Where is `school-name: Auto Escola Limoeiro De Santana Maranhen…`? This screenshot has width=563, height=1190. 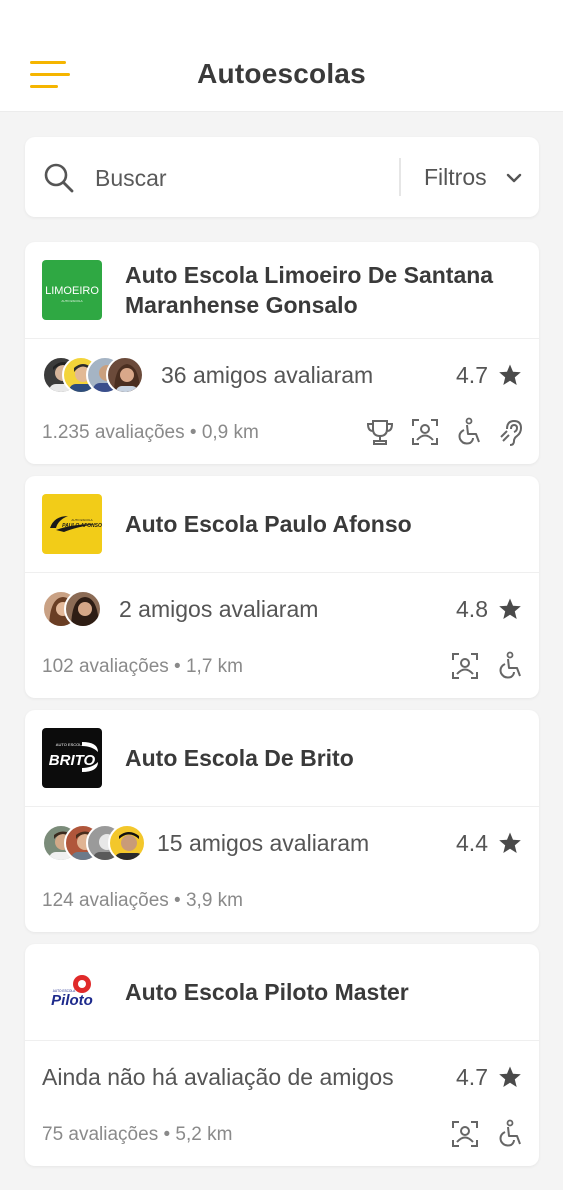
school-name: Auto Escola Limoeiro De Santana Maranhen… is located at coordinates (309, 290).